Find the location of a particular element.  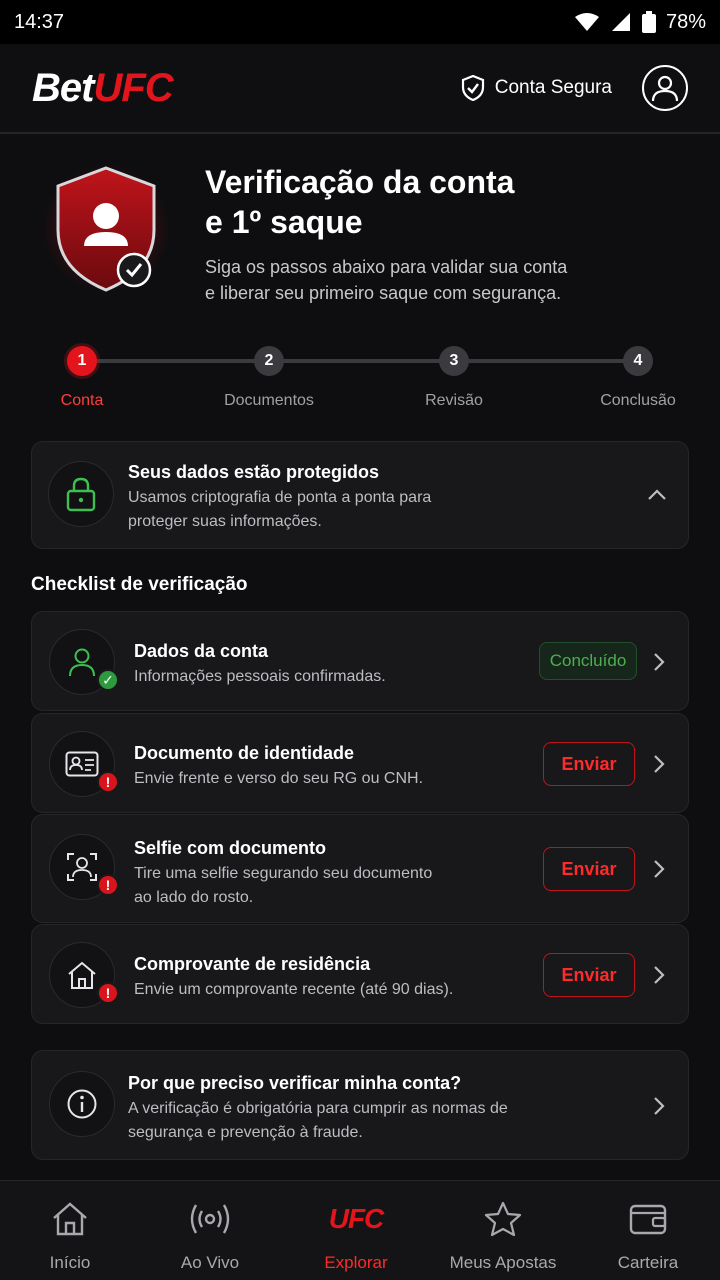

shield-check-icon is located at coordinates (472, 88).